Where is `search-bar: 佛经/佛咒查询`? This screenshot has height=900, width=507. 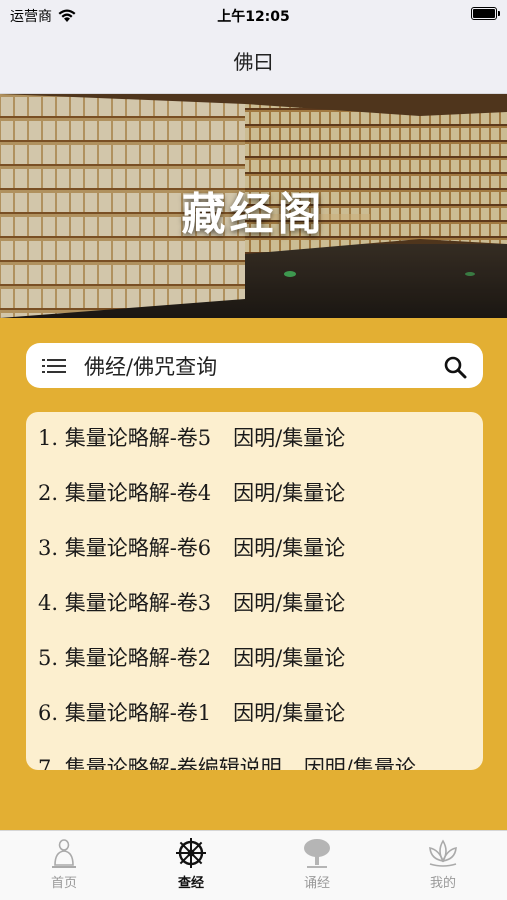
search-bar: 佛经/佛咒查询 is located at coordinates (254, 365).